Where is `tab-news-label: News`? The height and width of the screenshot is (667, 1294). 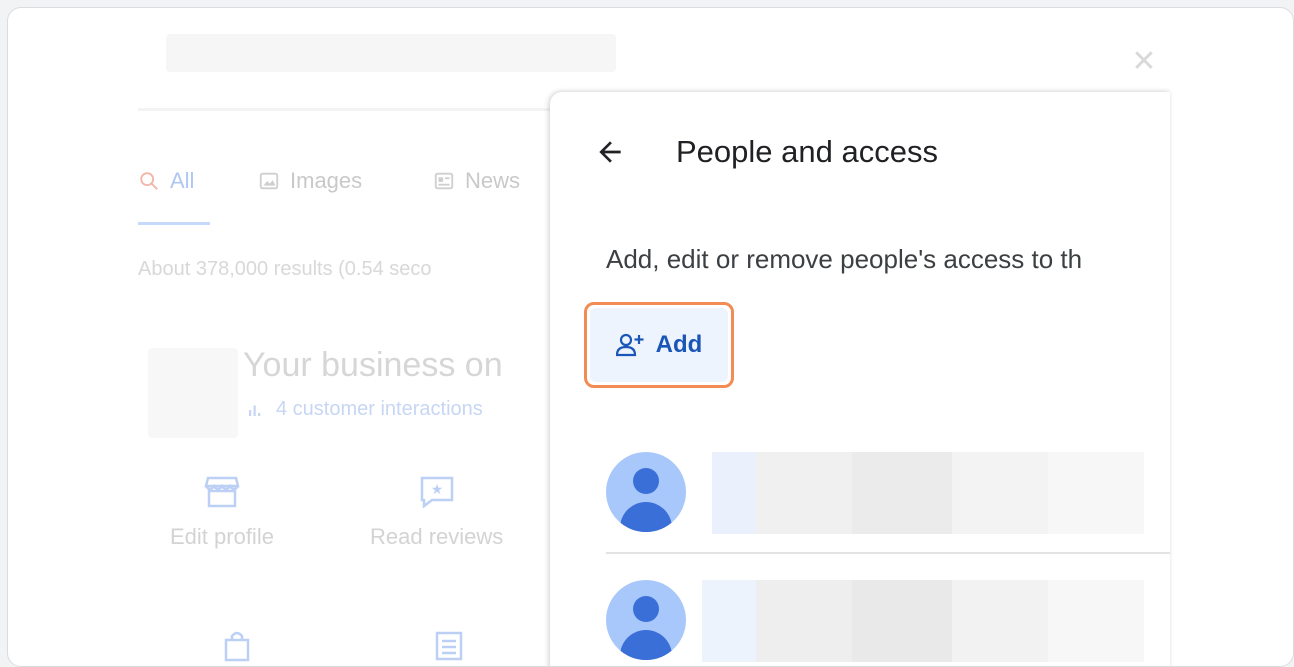 tab-news-label: News is located at coordinates (493, 180).